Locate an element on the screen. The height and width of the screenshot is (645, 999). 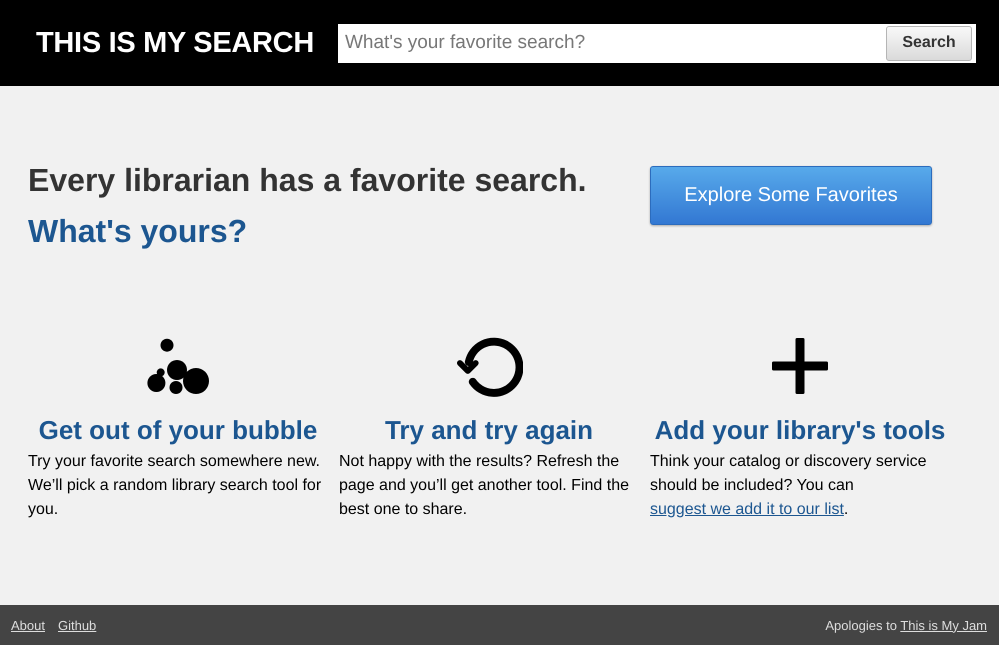
feature-title: Add your library's tools is located at coordinates (800, 430).